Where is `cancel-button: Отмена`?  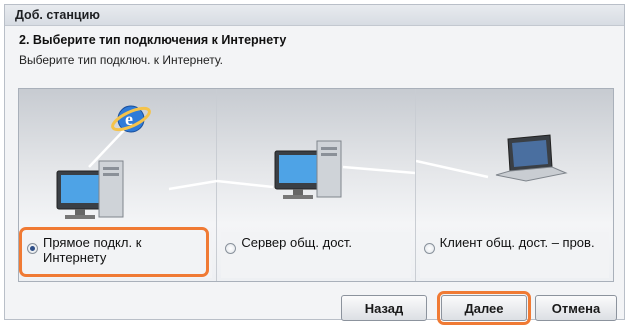
cancel-button: Отмена is located at coordinates (576, 308).